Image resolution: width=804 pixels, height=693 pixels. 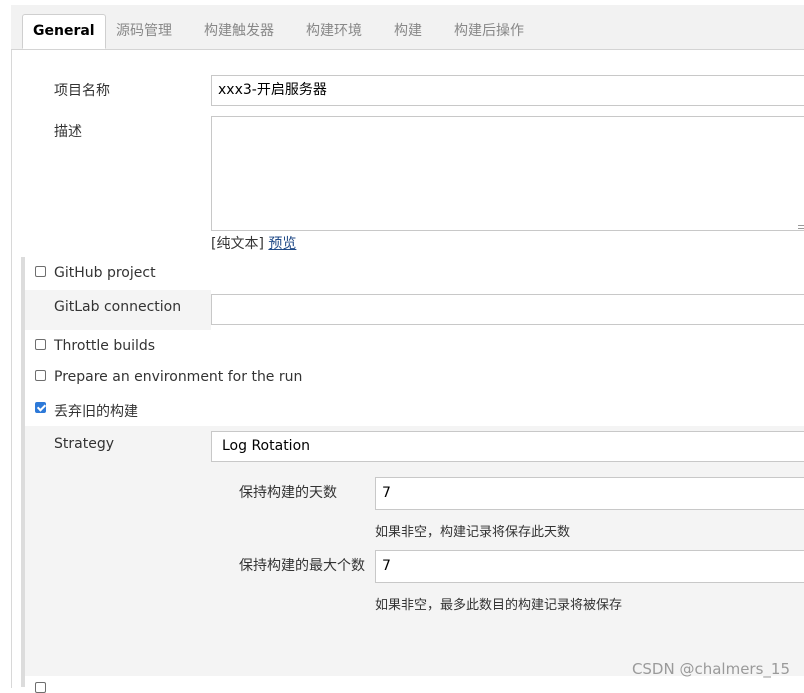 I want to click on max-builds-input: 7, so click(x=589, y=566).